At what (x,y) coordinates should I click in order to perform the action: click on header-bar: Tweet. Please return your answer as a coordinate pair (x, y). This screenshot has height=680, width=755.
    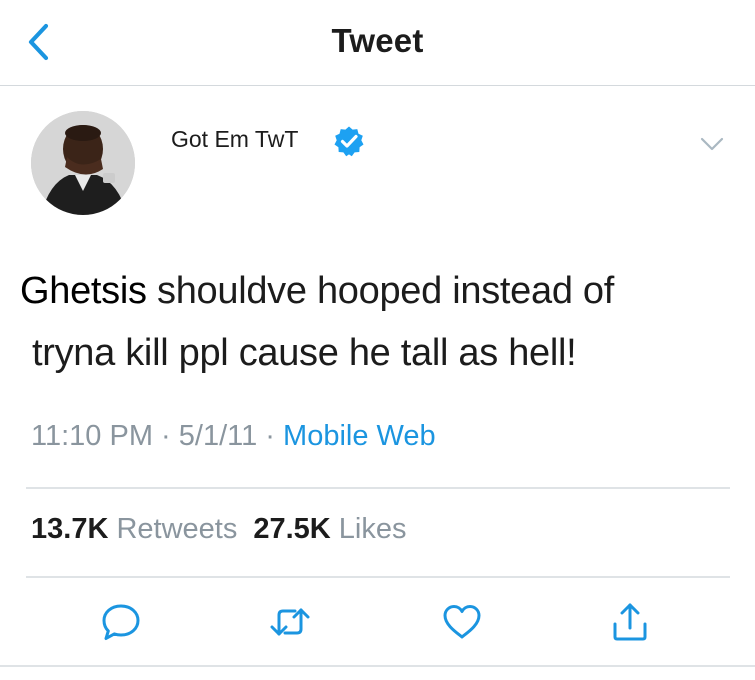
    Looking at the image, I should click on (377, 43).